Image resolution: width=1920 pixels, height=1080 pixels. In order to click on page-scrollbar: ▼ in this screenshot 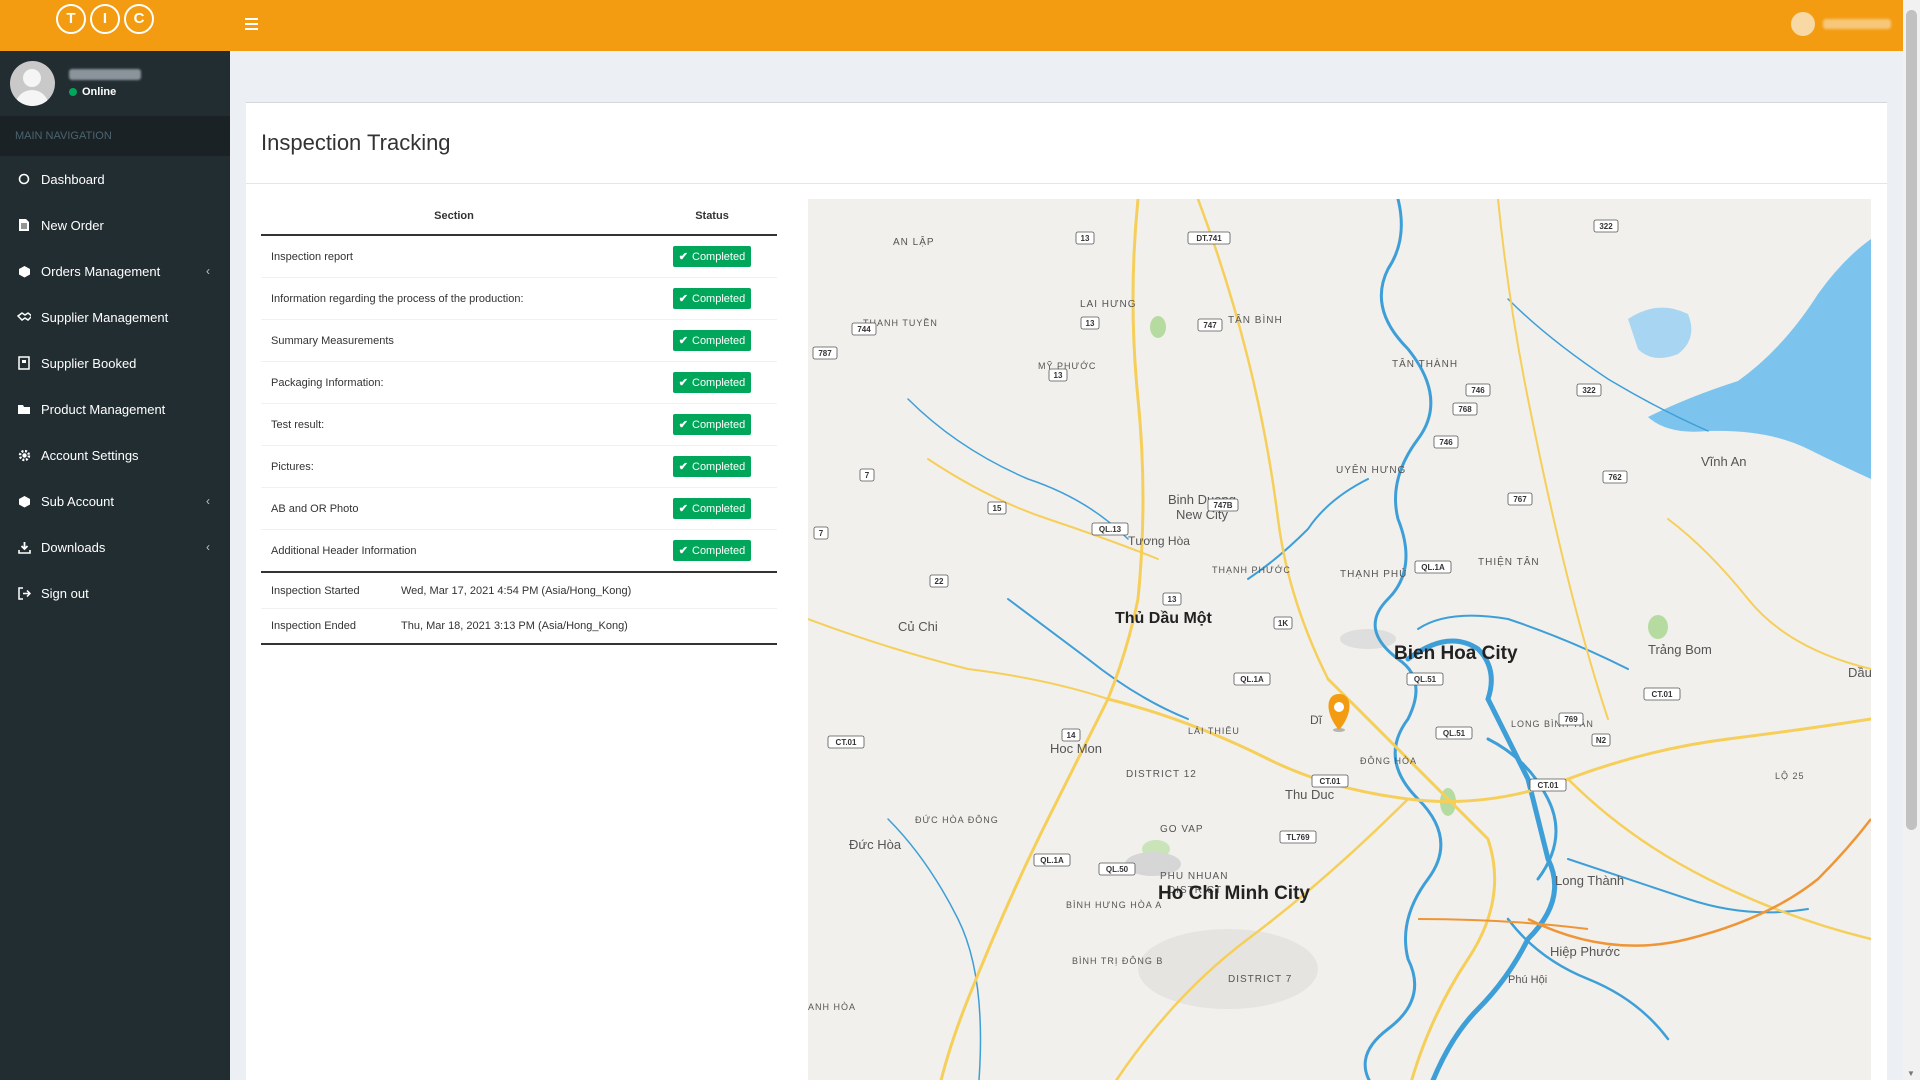, I will do `click(1911, 540)`.